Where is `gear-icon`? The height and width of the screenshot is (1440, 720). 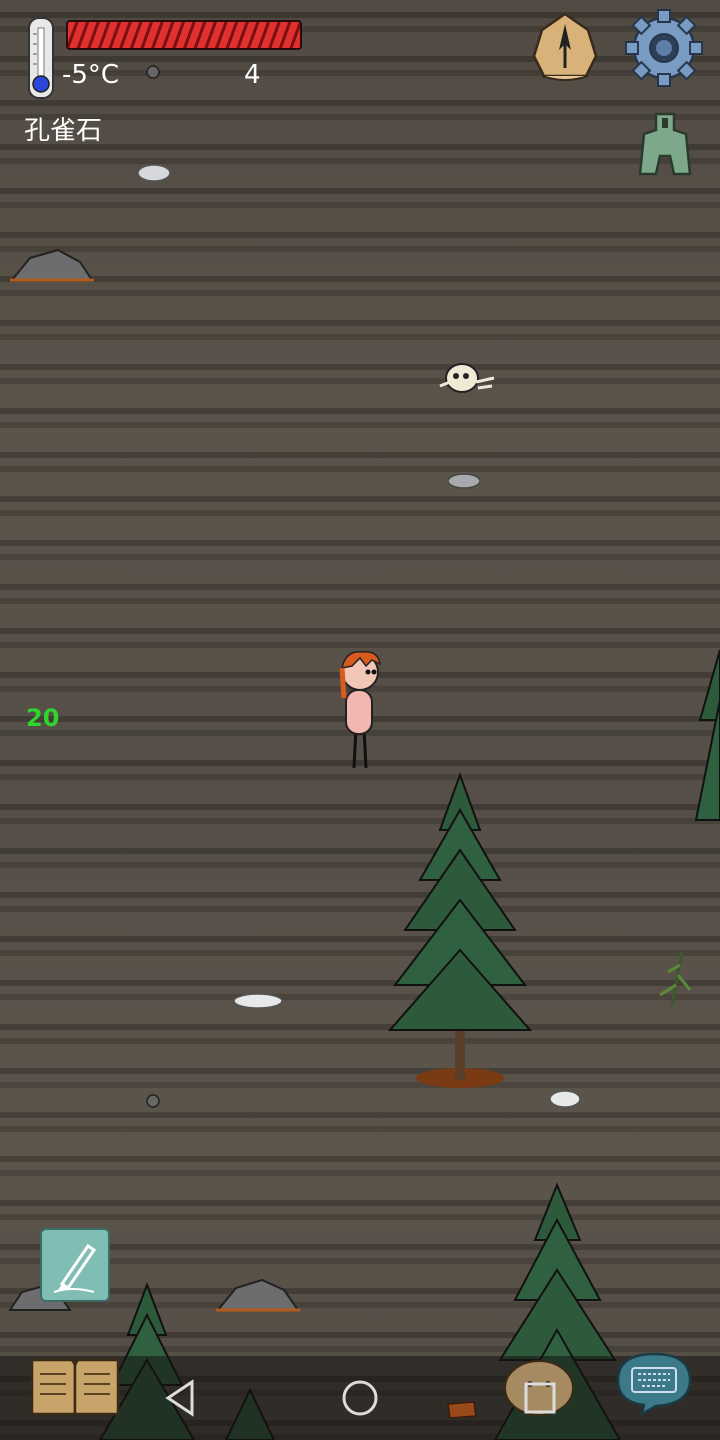 gear-icon is located at coordinates (664, 48).